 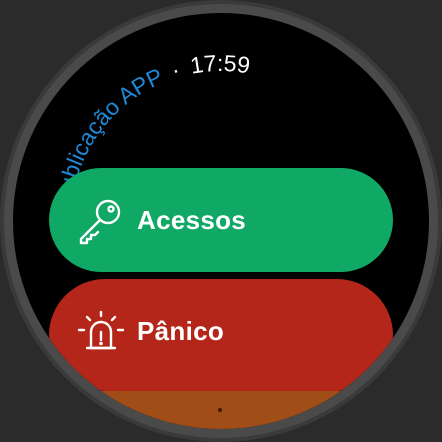 I want to click on menu-item-partial, so click(x=223, y=410).